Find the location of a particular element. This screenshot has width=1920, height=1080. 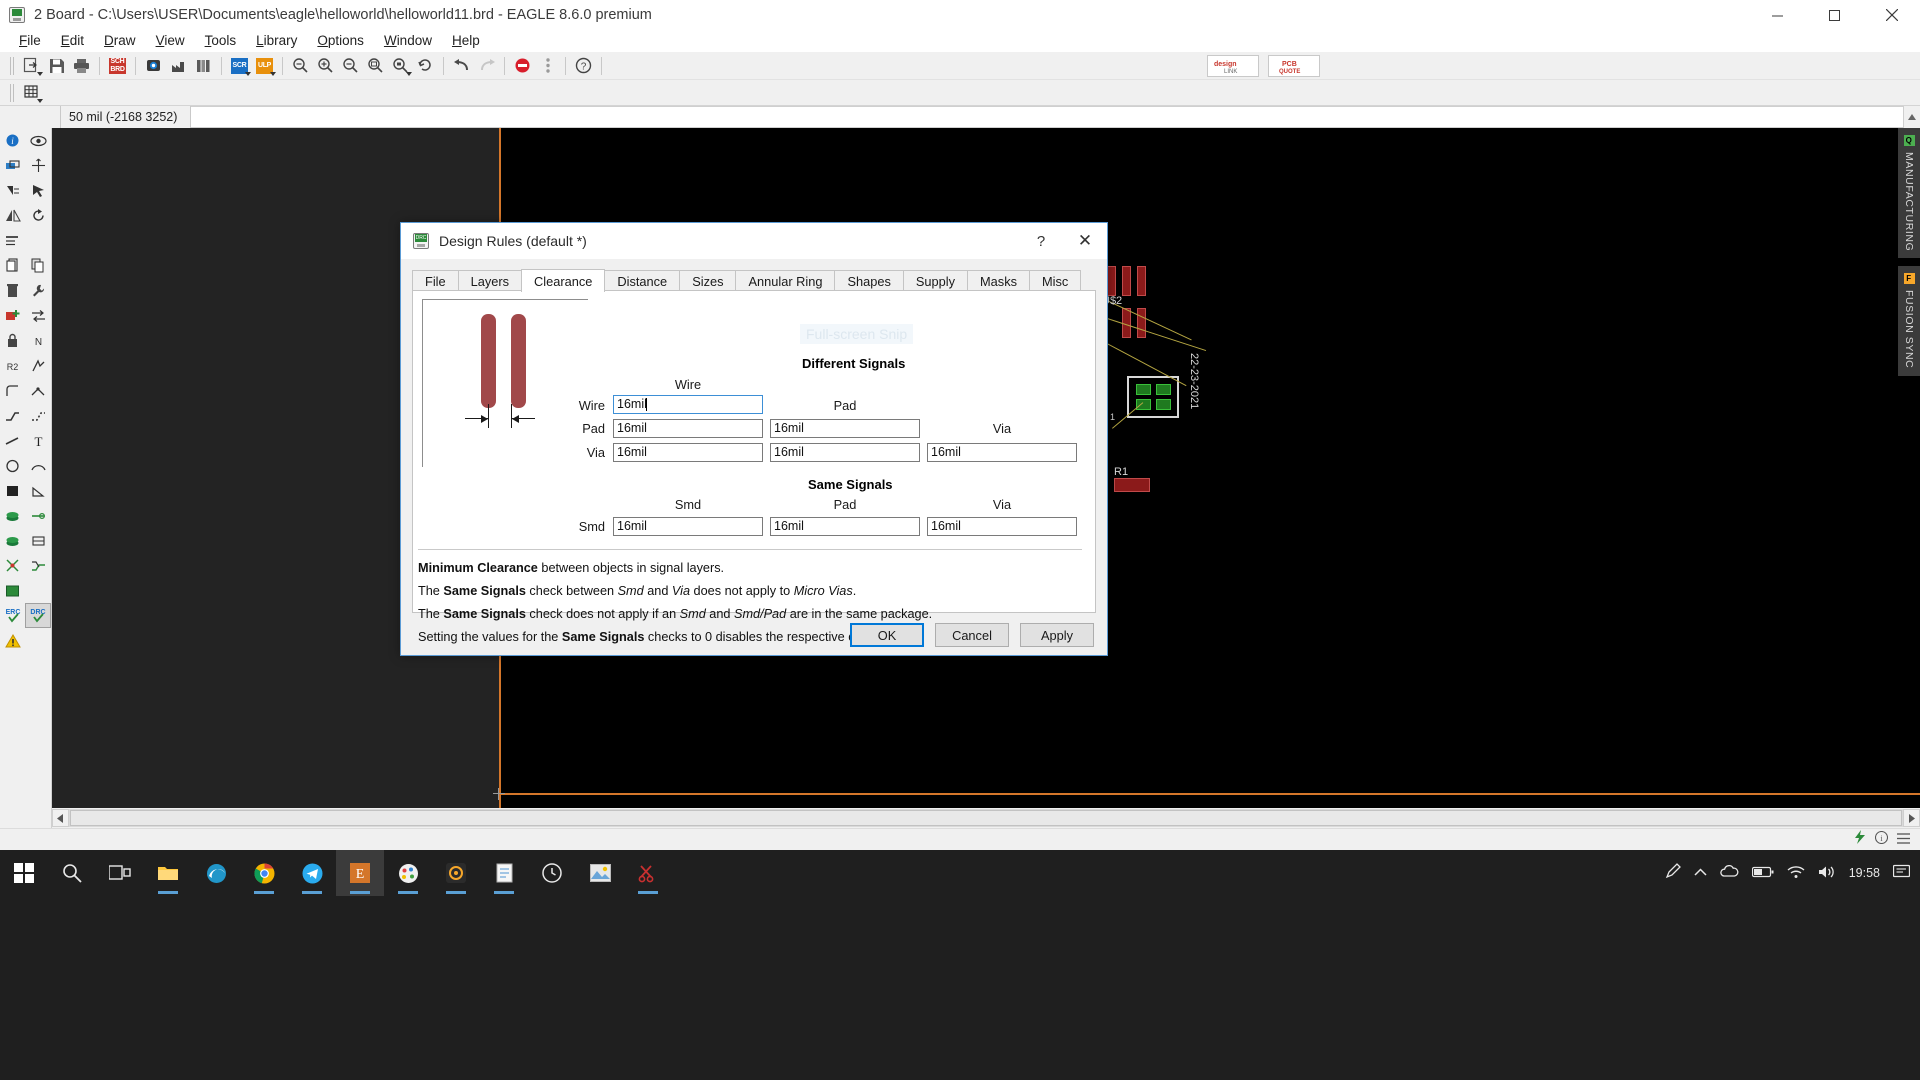

sidebar-item-fusion-sync: F FUSION SYNC is located at coordinates (1909, 321).